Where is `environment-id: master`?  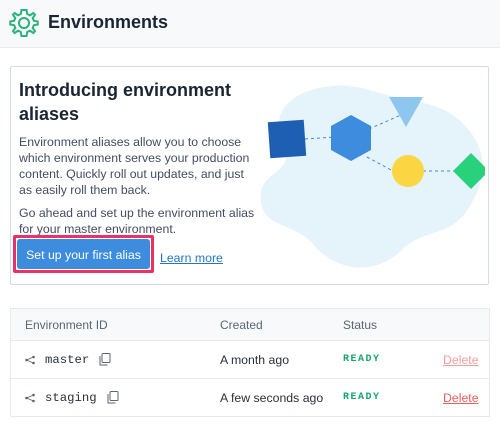
environment-id: master is located at coordinates (67, 359).